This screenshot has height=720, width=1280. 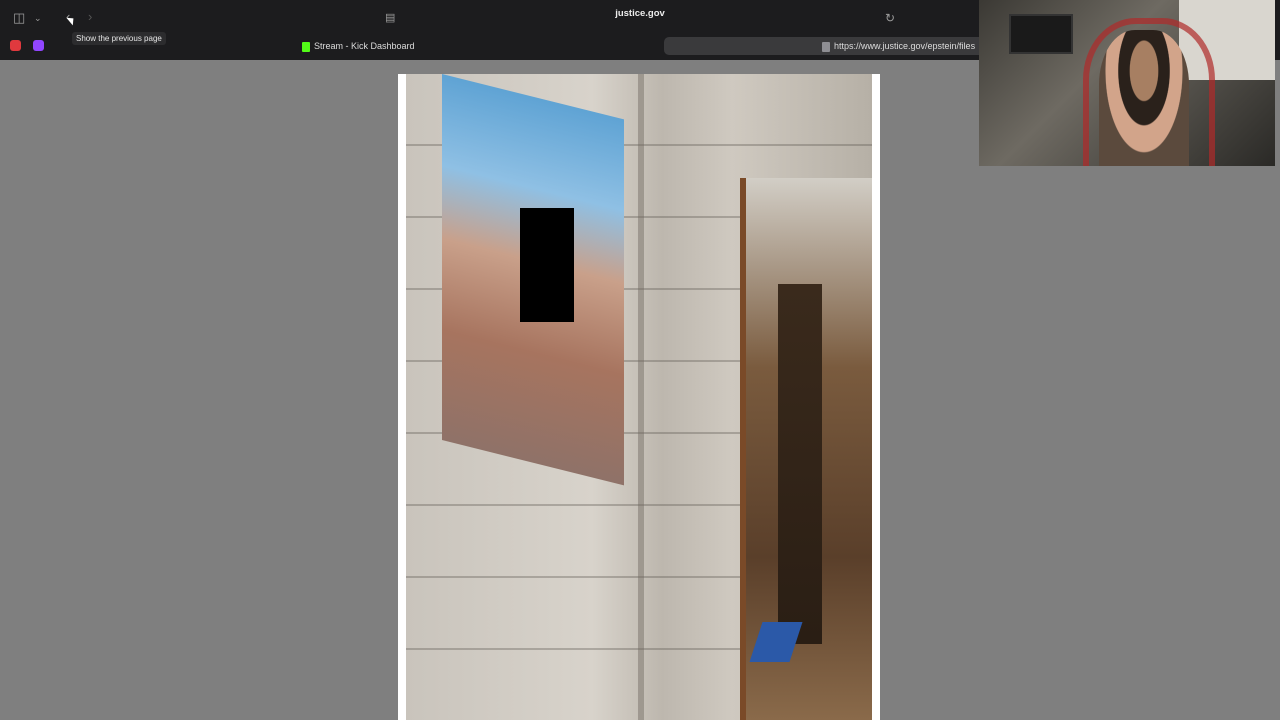 What do you see at coordinates (905, 46) in the screenshot?
I see `tab-label: https://www.justice.gov/epstein/files` at bounding box center [905, 46].